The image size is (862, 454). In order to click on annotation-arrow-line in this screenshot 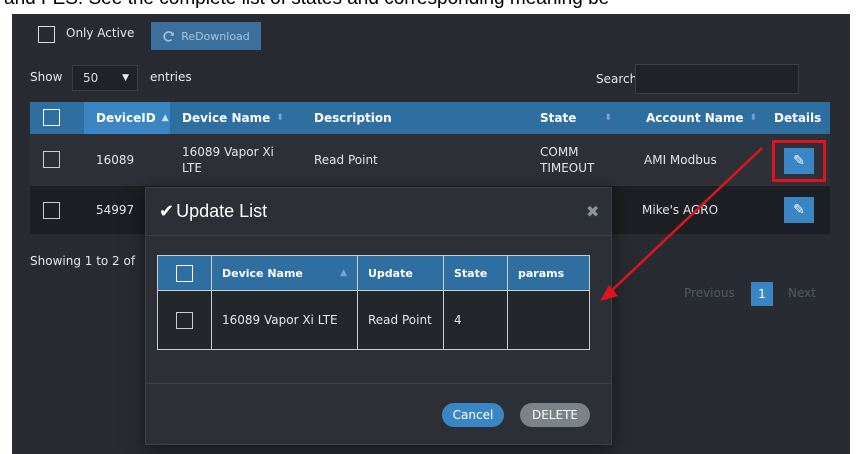, I will do `click(684, 221)`.